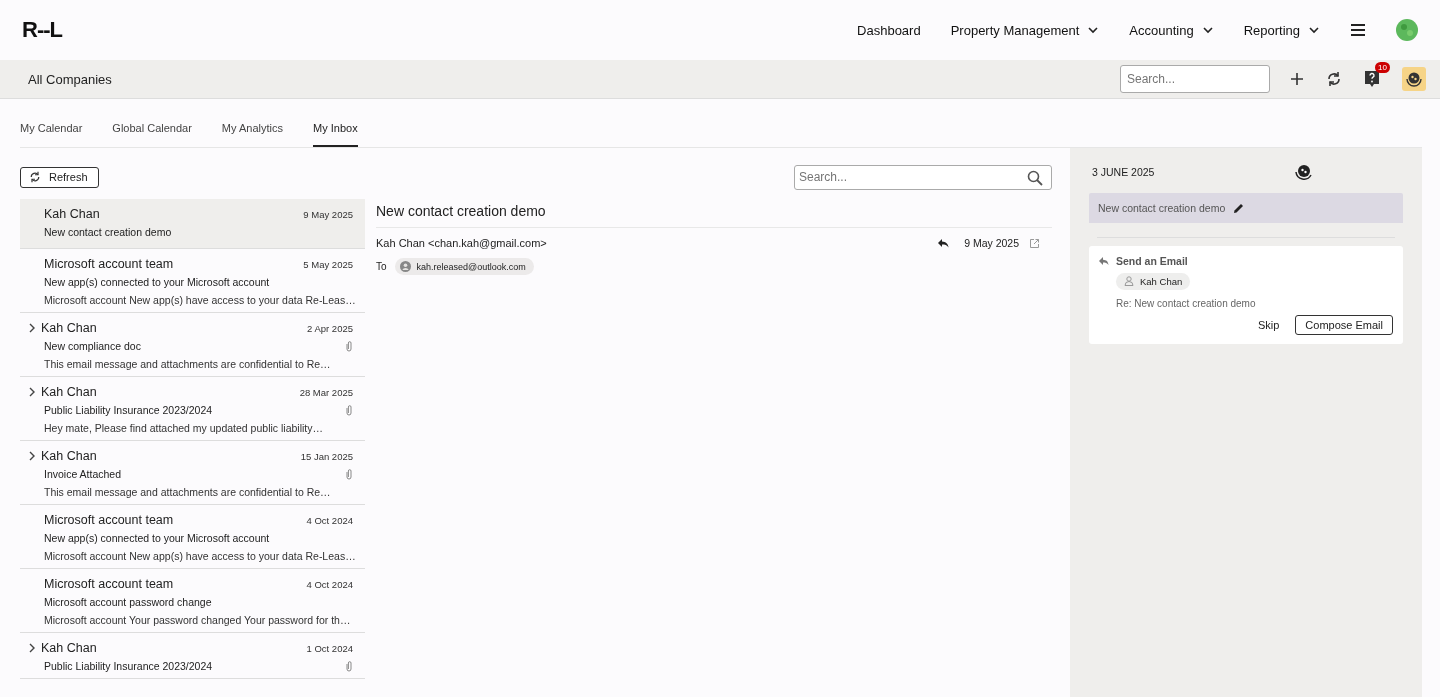  What do you see at coordinates (1123, 172) in the screenshot?
I see `panel-date: 3 JUNE 2025` at bounding box center [1123, 172].